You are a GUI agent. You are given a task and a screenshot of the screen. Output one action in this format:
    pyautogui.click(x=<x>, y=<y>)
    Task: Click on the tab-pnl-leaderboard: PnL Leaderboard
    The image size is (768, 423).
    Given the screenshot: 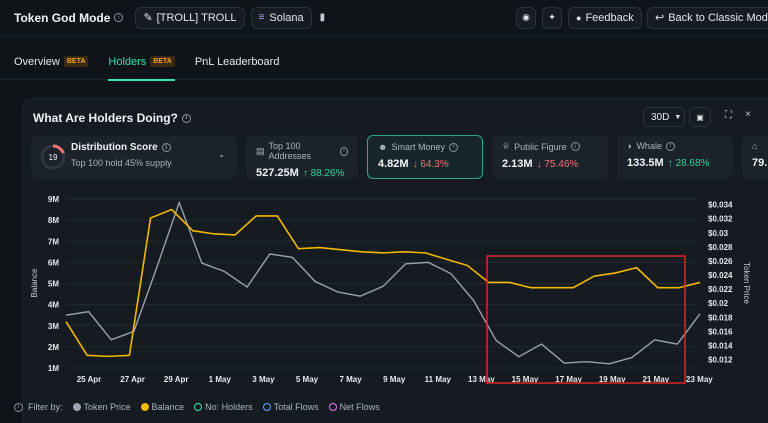 What is the action you would take?
    pyautogui.click(x=237, y=62)
    